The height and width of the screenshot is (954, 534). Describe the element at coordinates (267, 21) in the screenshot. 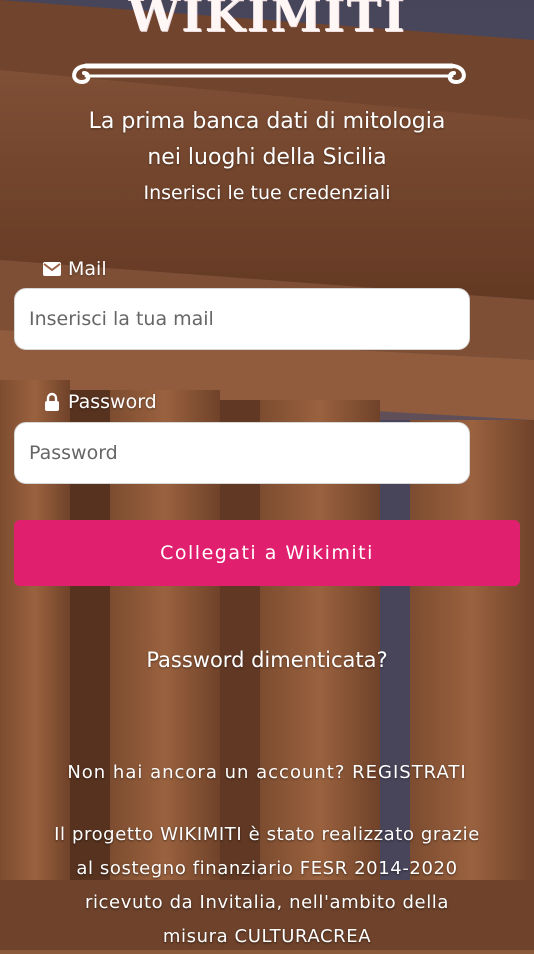

I see `app-logo: WIKIMITI` at that location.